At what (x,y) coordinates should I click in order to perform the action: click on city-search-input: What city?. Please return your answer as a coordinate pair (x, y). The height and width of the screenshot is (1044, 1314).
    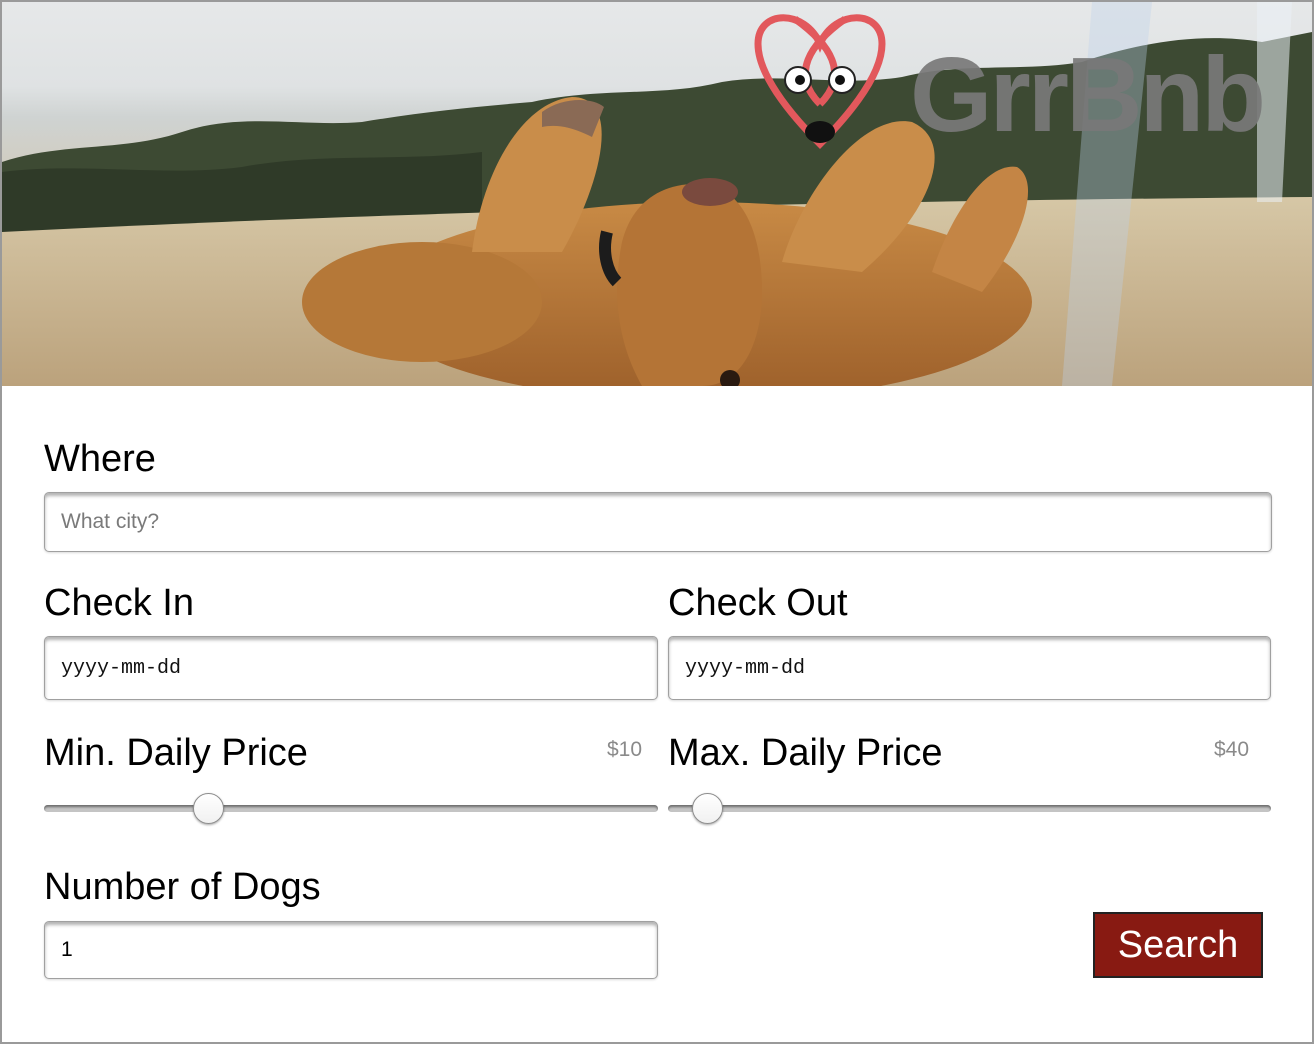
    Looking at the image, I should click on (658, 522).